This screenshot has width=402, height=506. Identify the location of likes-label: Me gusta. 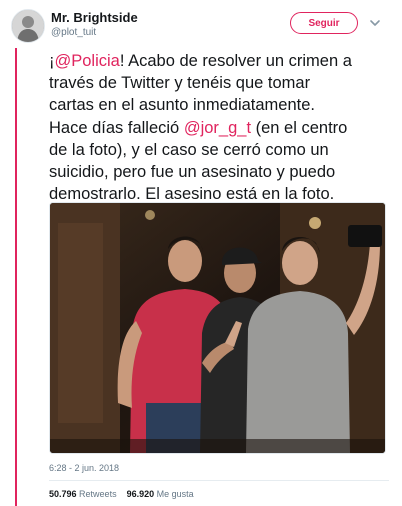
(175, 494).